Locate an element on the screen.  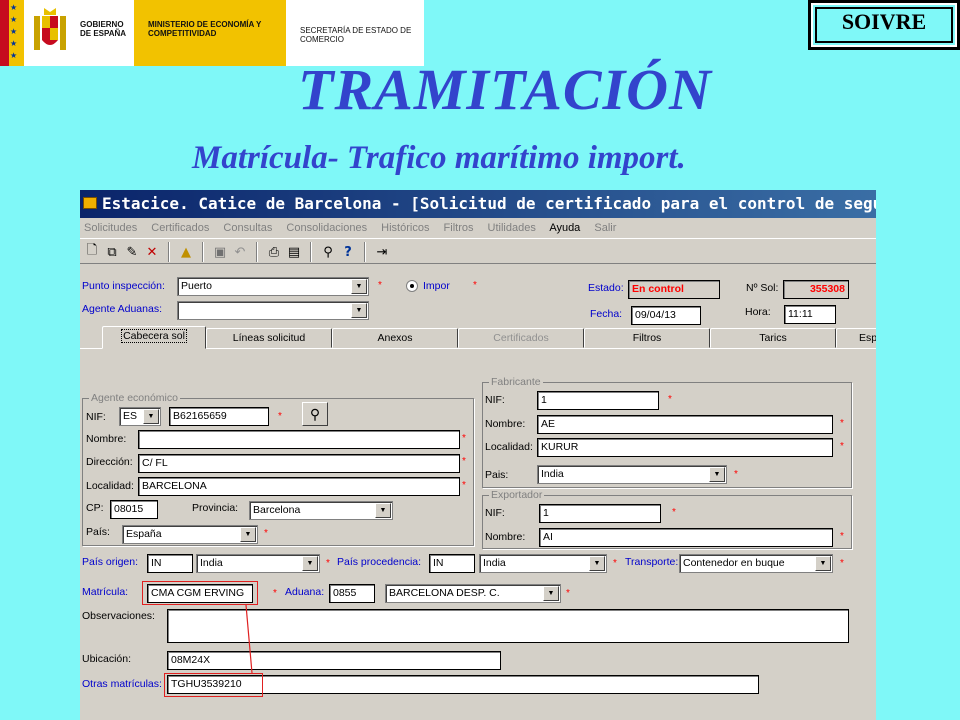
fabricante-nif-label: NIF: is located at coordinates (495, 400).